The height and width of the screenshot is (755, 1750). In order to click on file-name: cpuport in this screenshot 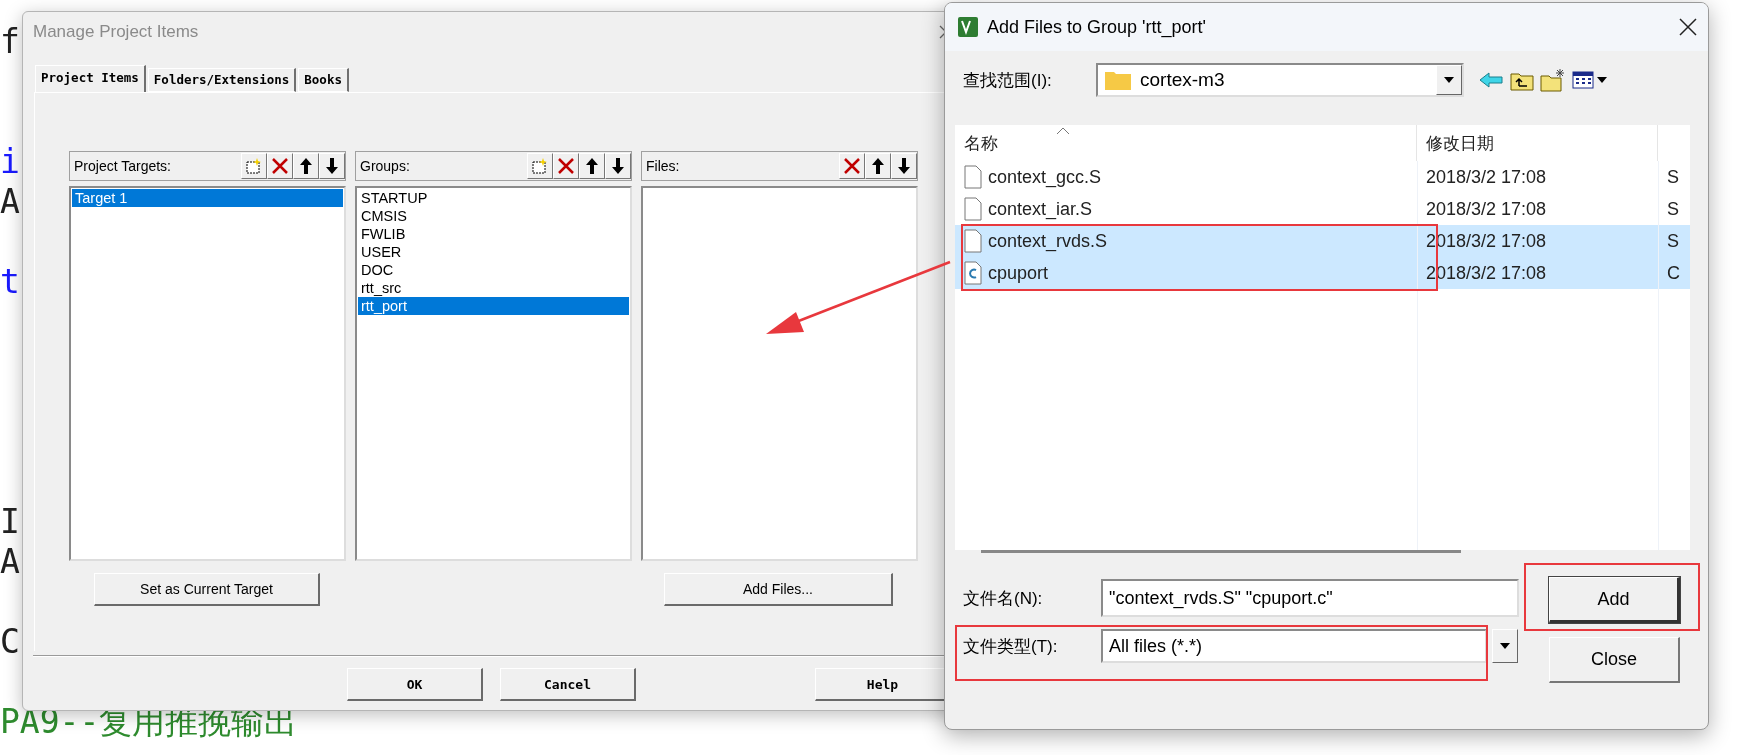, I will do `click(1018, 273)`.